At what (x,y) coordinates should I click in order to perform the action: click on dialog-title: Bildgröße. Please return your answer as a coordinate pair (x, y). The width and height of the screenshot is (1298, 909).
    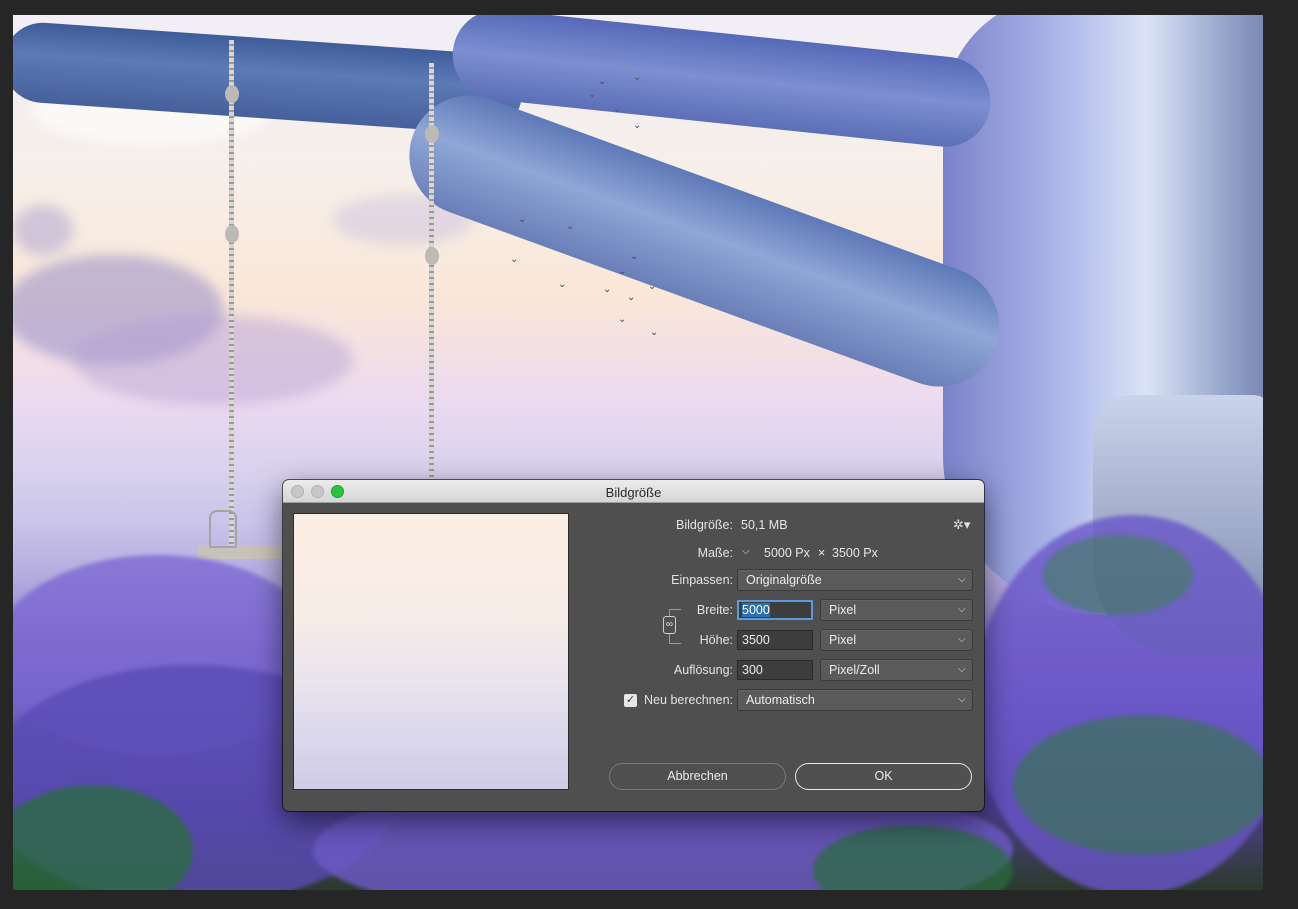
    Looking at the image, I should click on (633, 492).